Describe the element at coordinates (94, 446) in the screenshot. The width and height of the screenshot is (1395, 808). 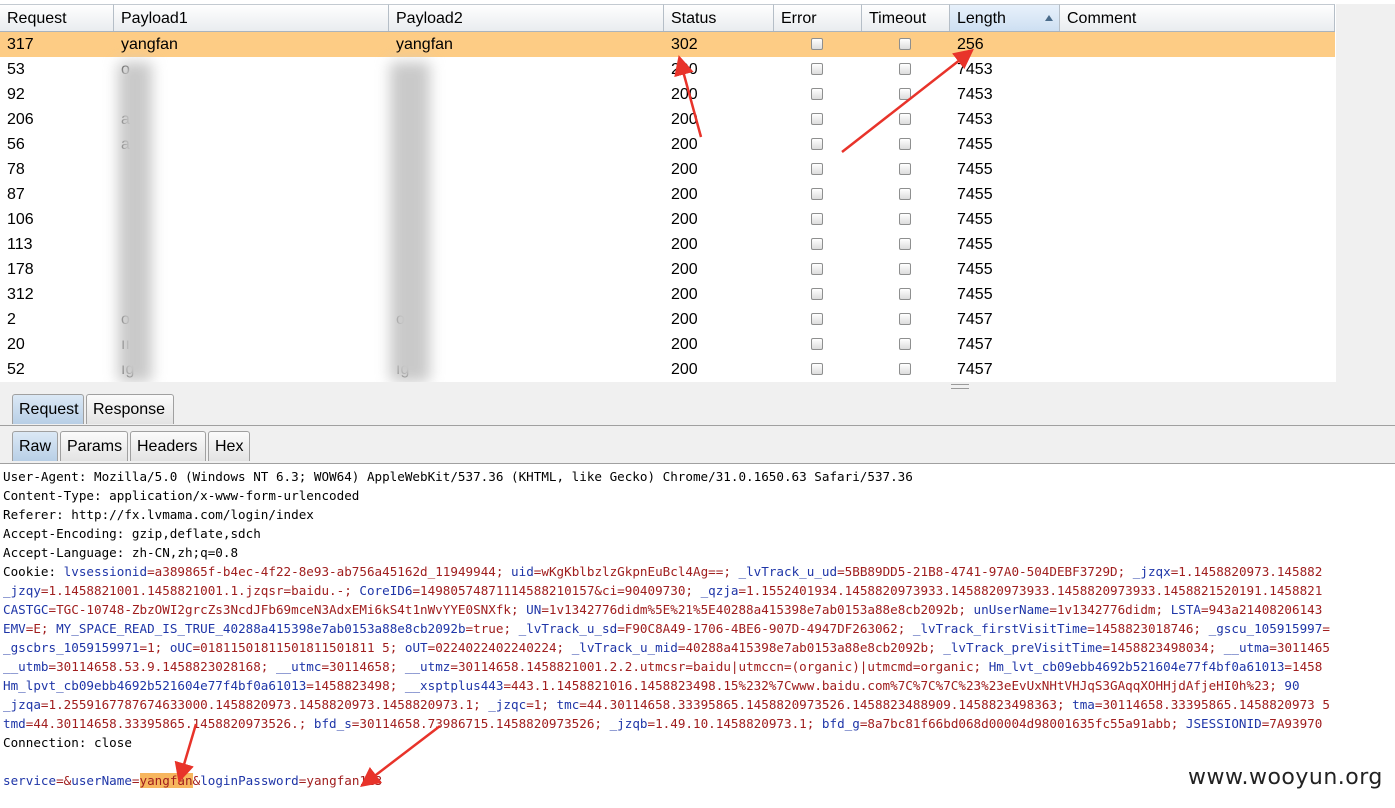
I see `tab-params: Params` at that location.